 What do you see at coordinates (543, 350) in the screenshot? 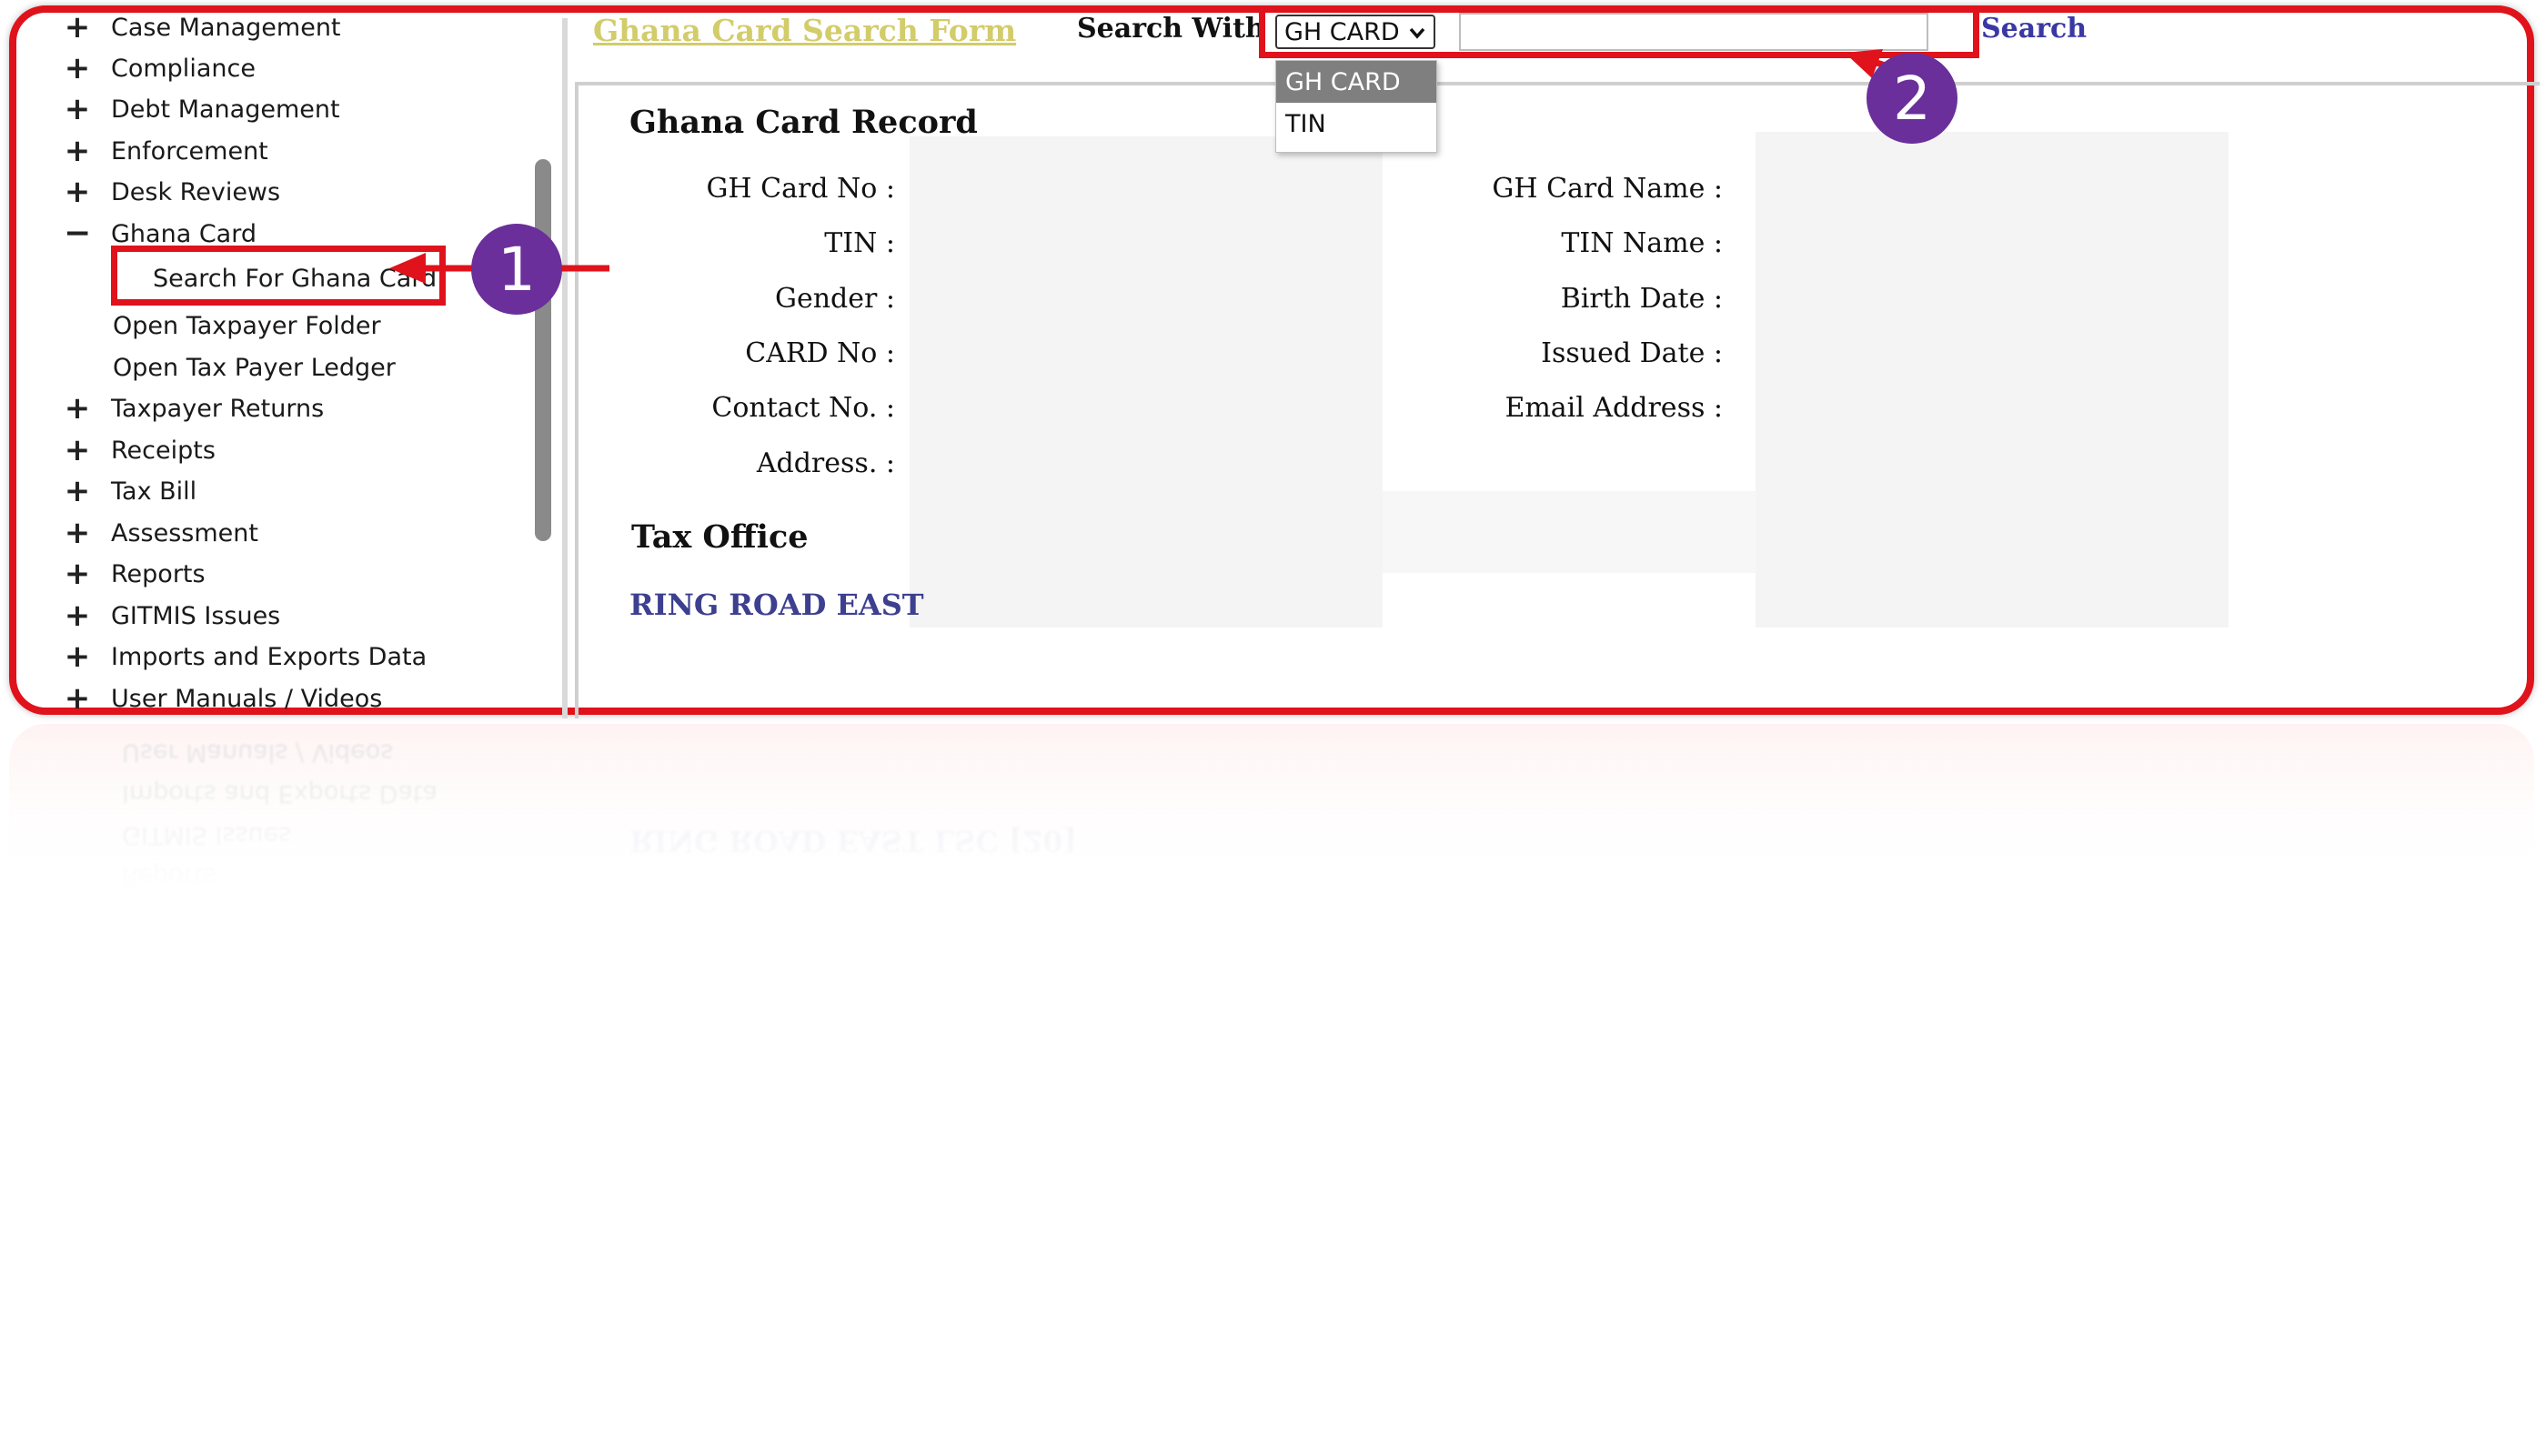
I see `sidebar-scrollbar` at bounding box center [543, 350].